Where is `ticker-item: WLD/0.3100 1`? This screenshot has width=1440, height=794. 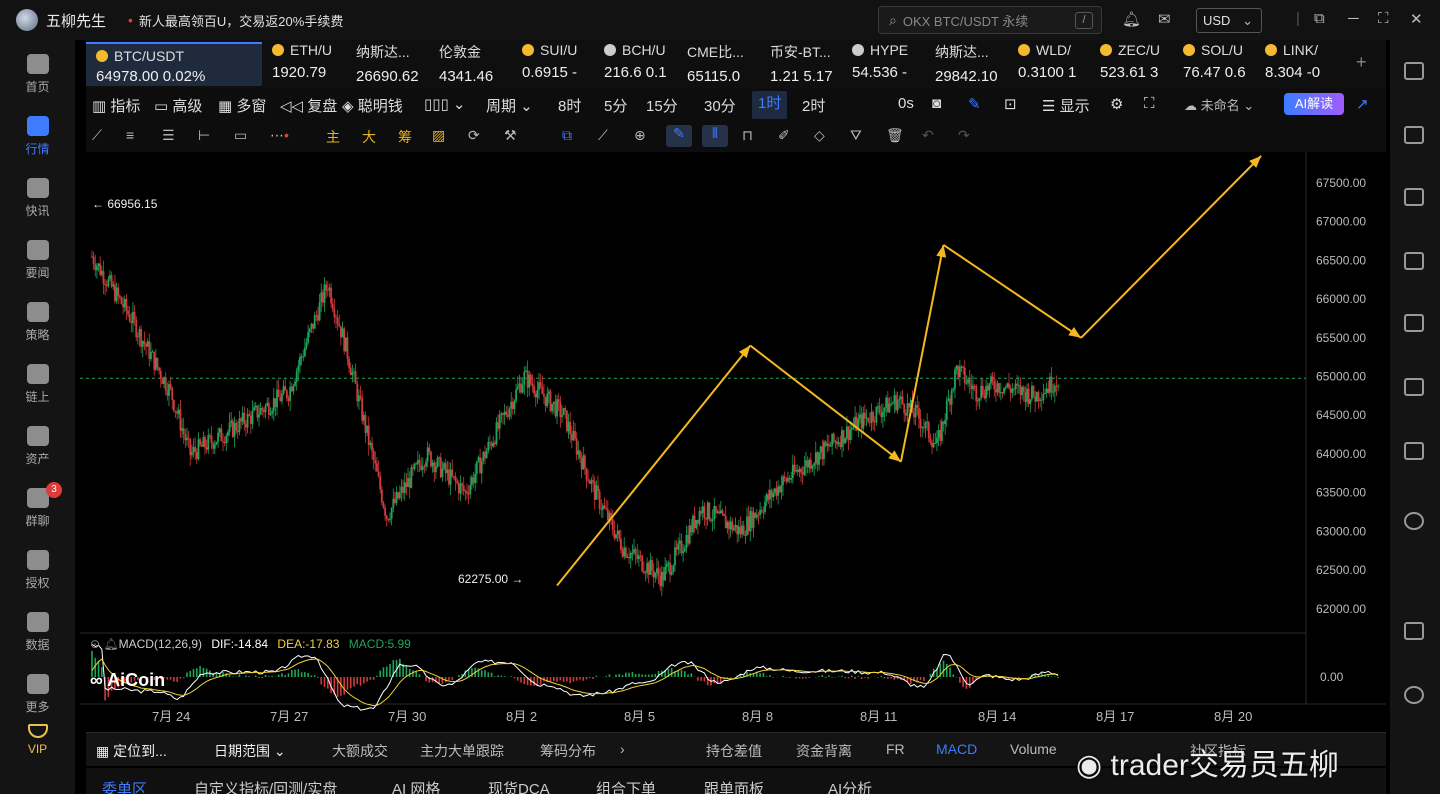
ticker-item: WLD/0.3100 1 is located at coordinates (1056, 64).